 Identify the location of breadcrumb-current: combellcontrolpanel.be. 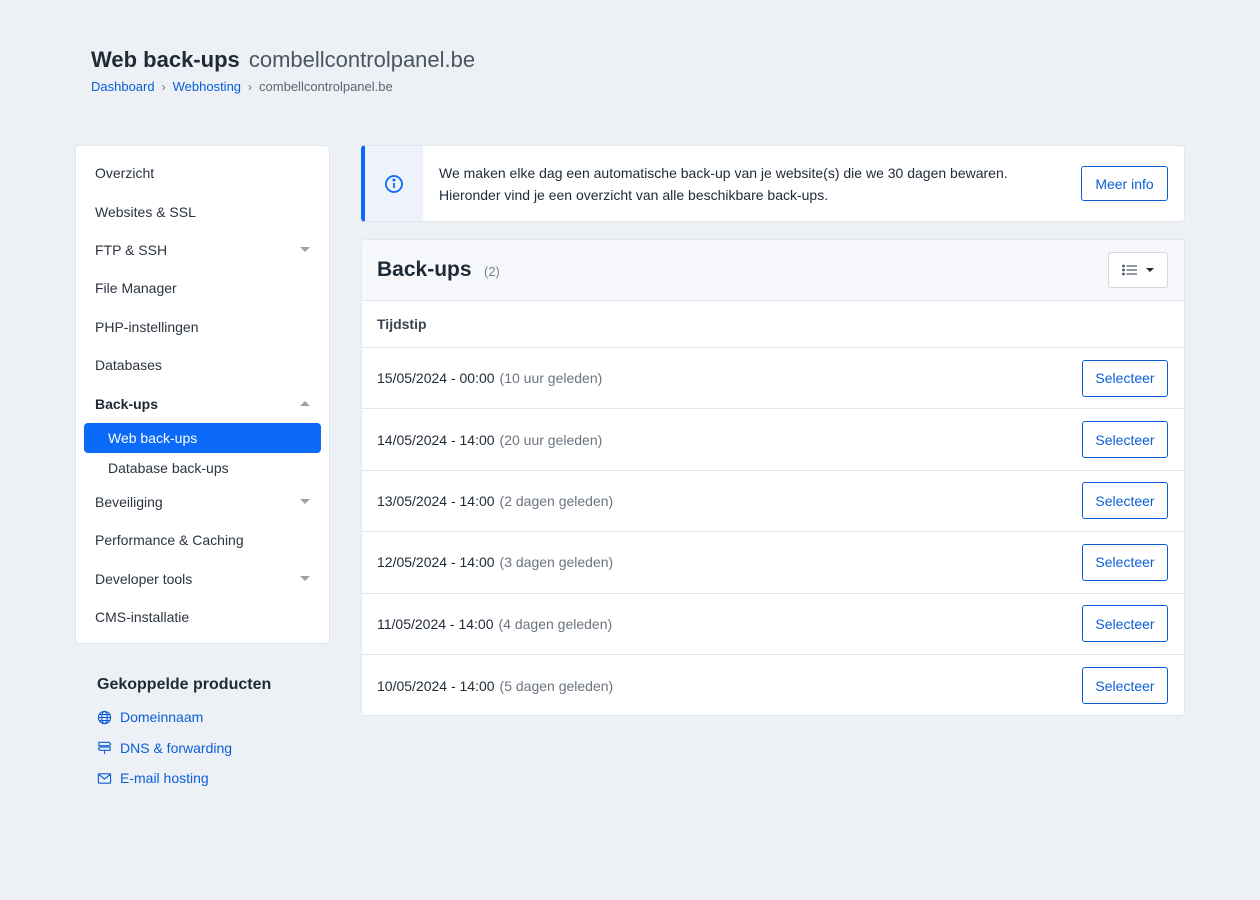
(326, 86).